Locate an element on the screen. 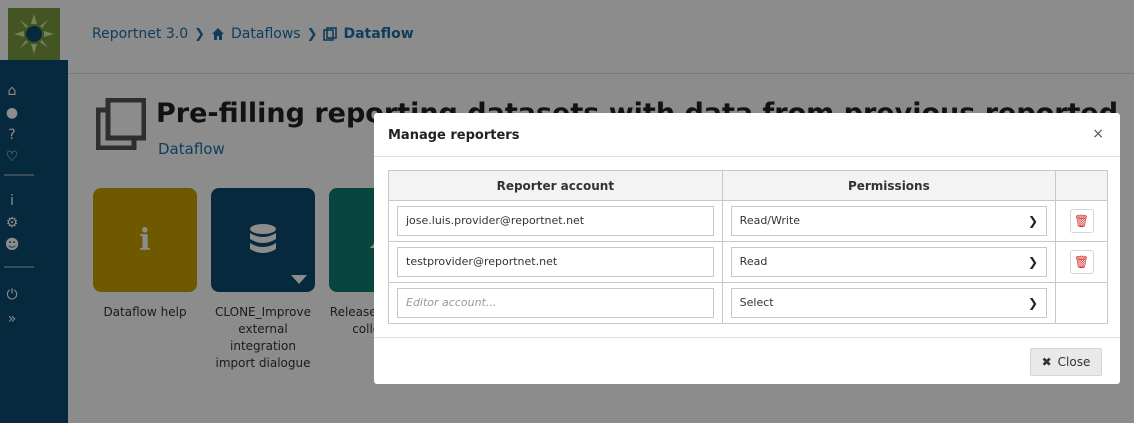  column-header-permissions: Permissions is located at coordinates (889, 185).